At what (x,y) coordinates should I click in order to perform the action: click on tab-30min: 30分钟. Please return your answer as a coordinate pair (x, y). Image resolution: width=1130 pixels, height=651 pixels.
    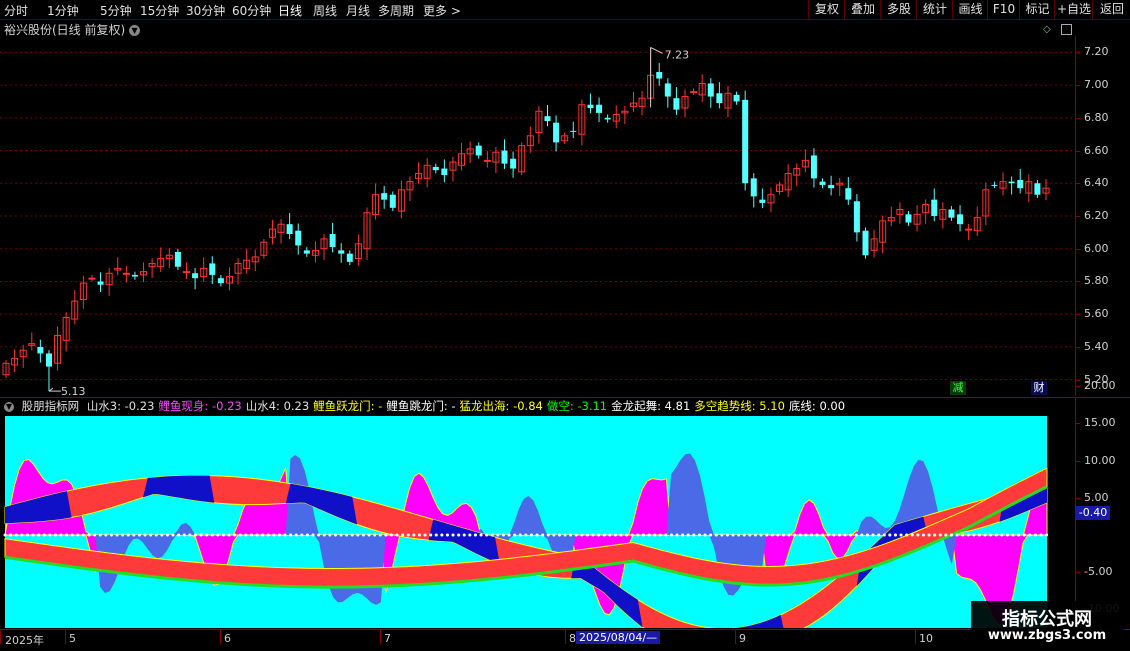
    Looking at the image, I should click on (205, 10).